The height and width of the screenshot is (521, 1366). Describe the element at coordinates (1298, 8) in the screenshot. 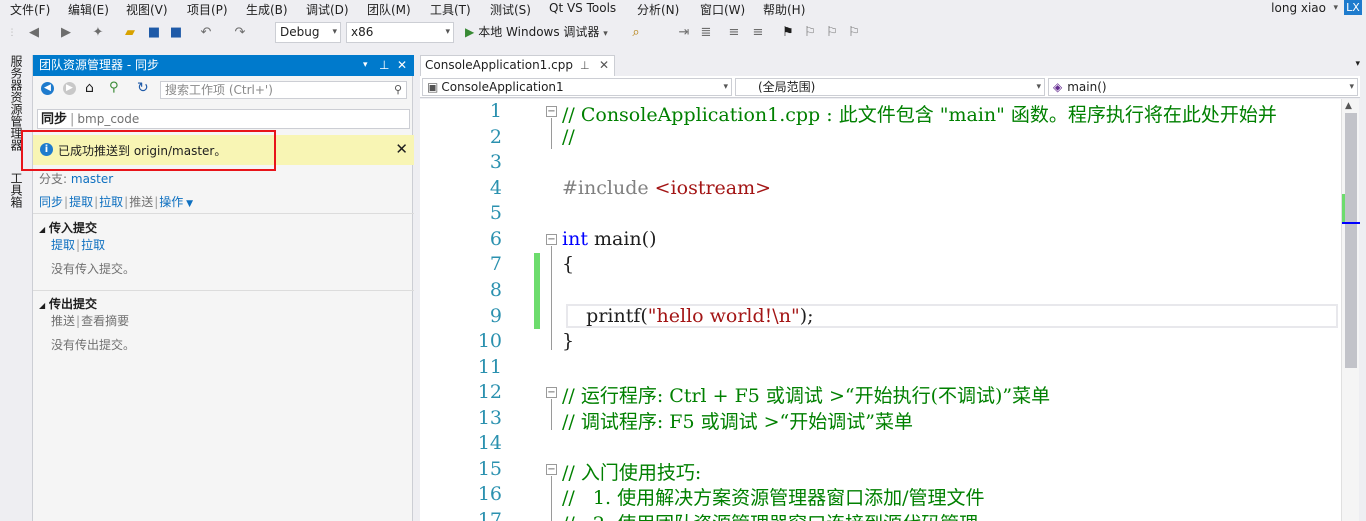

I see `user-name: long xiao` at that location.